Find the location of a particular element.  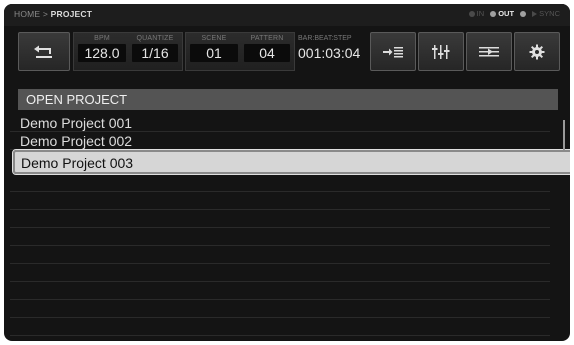

pattern-value: 04 is located at coordinates (267, 53).